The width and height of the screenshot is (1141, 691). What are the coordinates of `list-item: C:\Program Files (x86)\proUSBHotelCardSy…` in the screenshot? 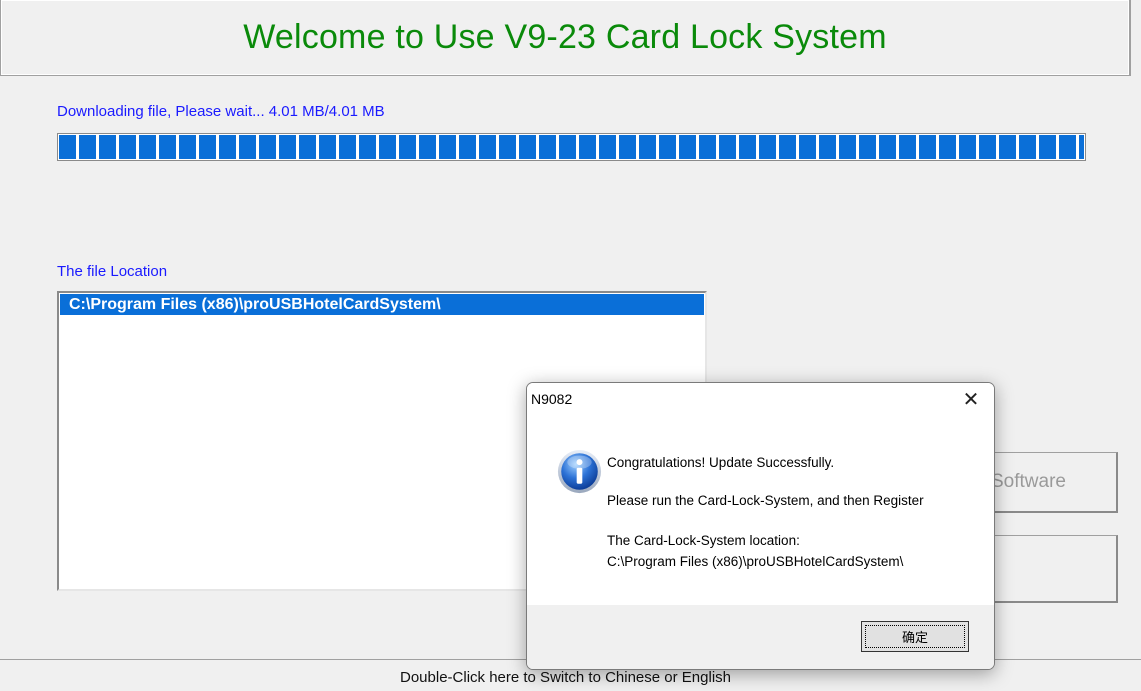 It's located at (382, 304).